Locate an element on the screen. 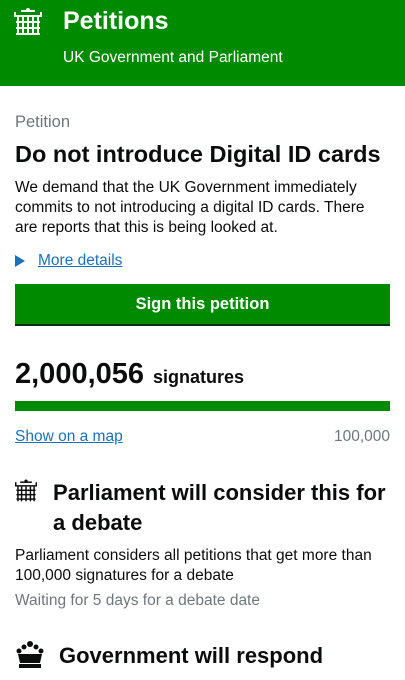 This screenshot has width=405, height=680. site-brand: Petitions is located at coordinates (116, 21).